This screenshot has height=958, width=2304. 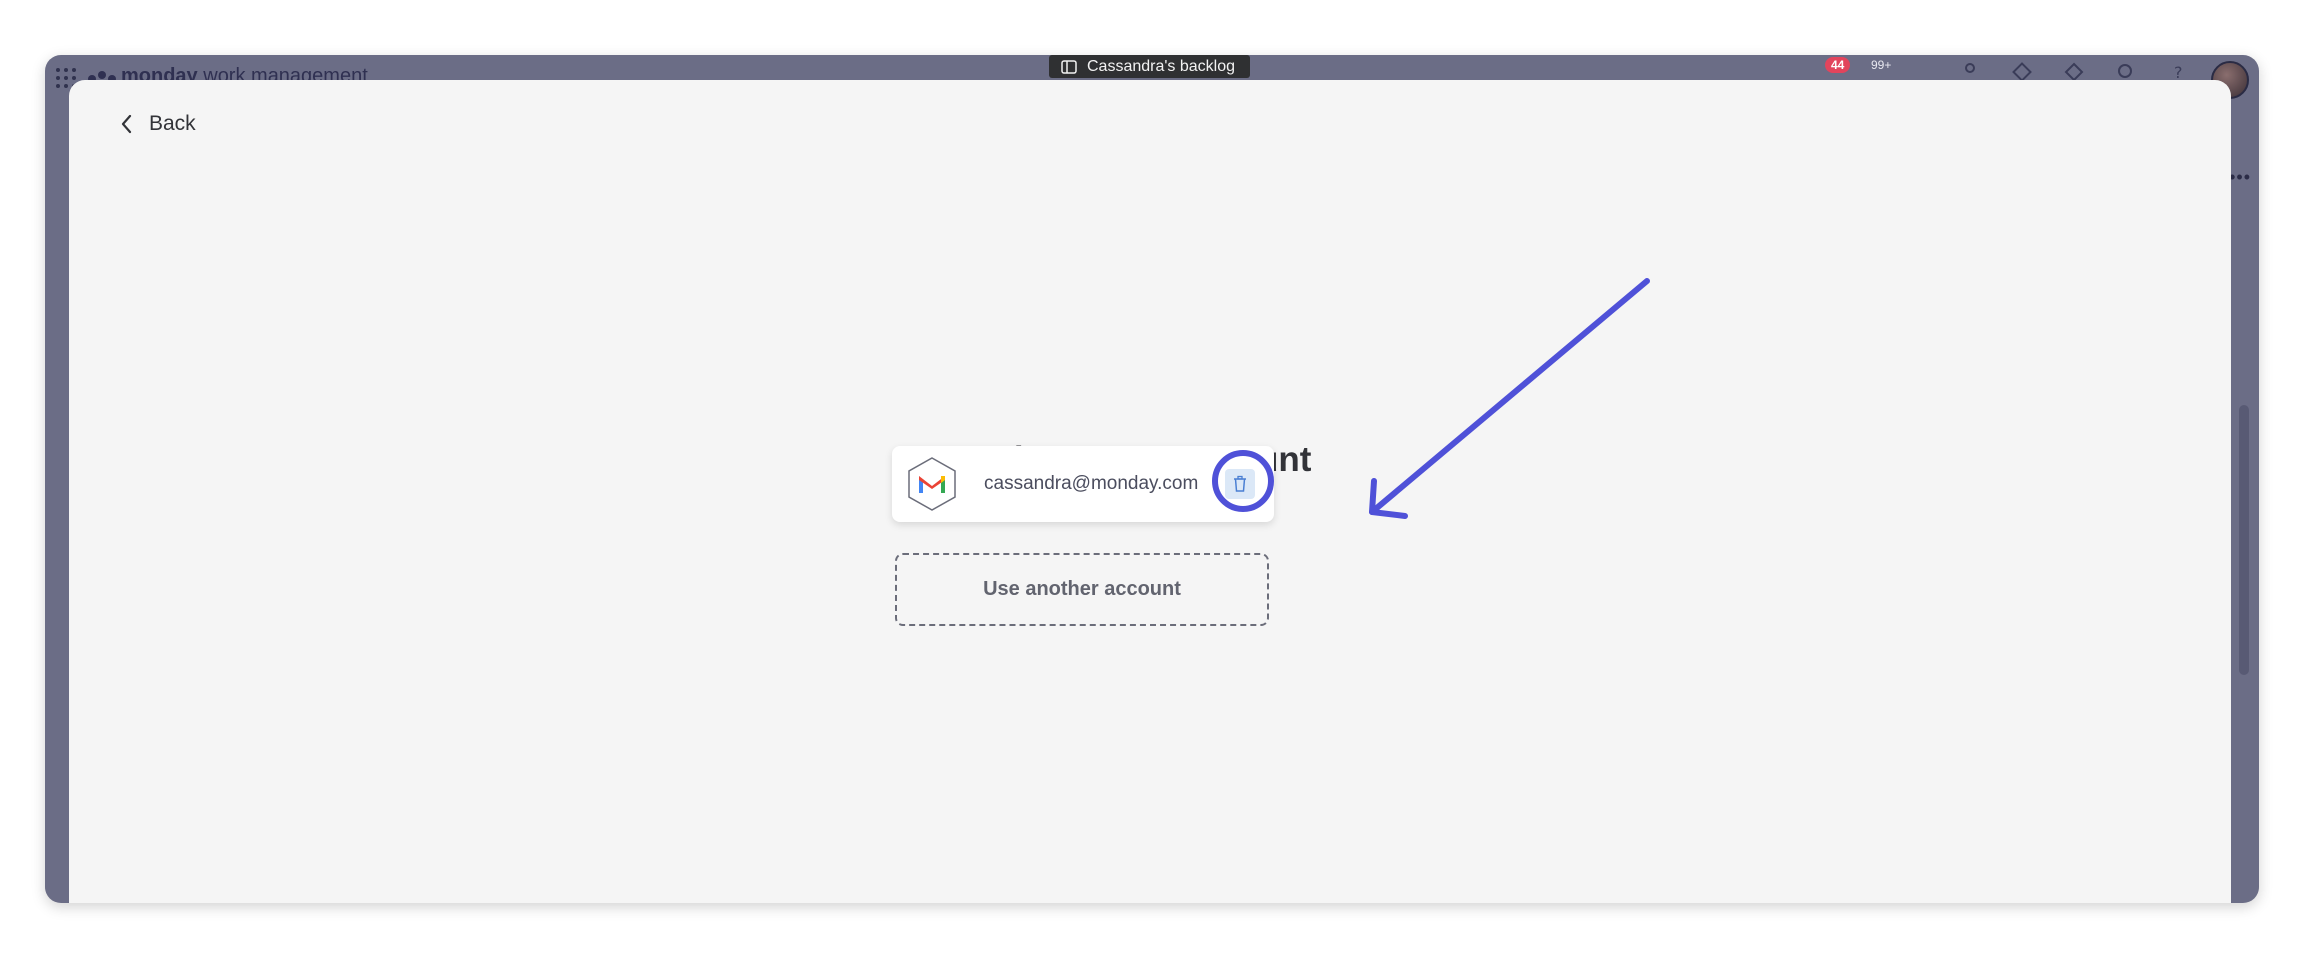 I want to click on window-title-pill: Cassandra's backlog, so click(x=1149, y=66).